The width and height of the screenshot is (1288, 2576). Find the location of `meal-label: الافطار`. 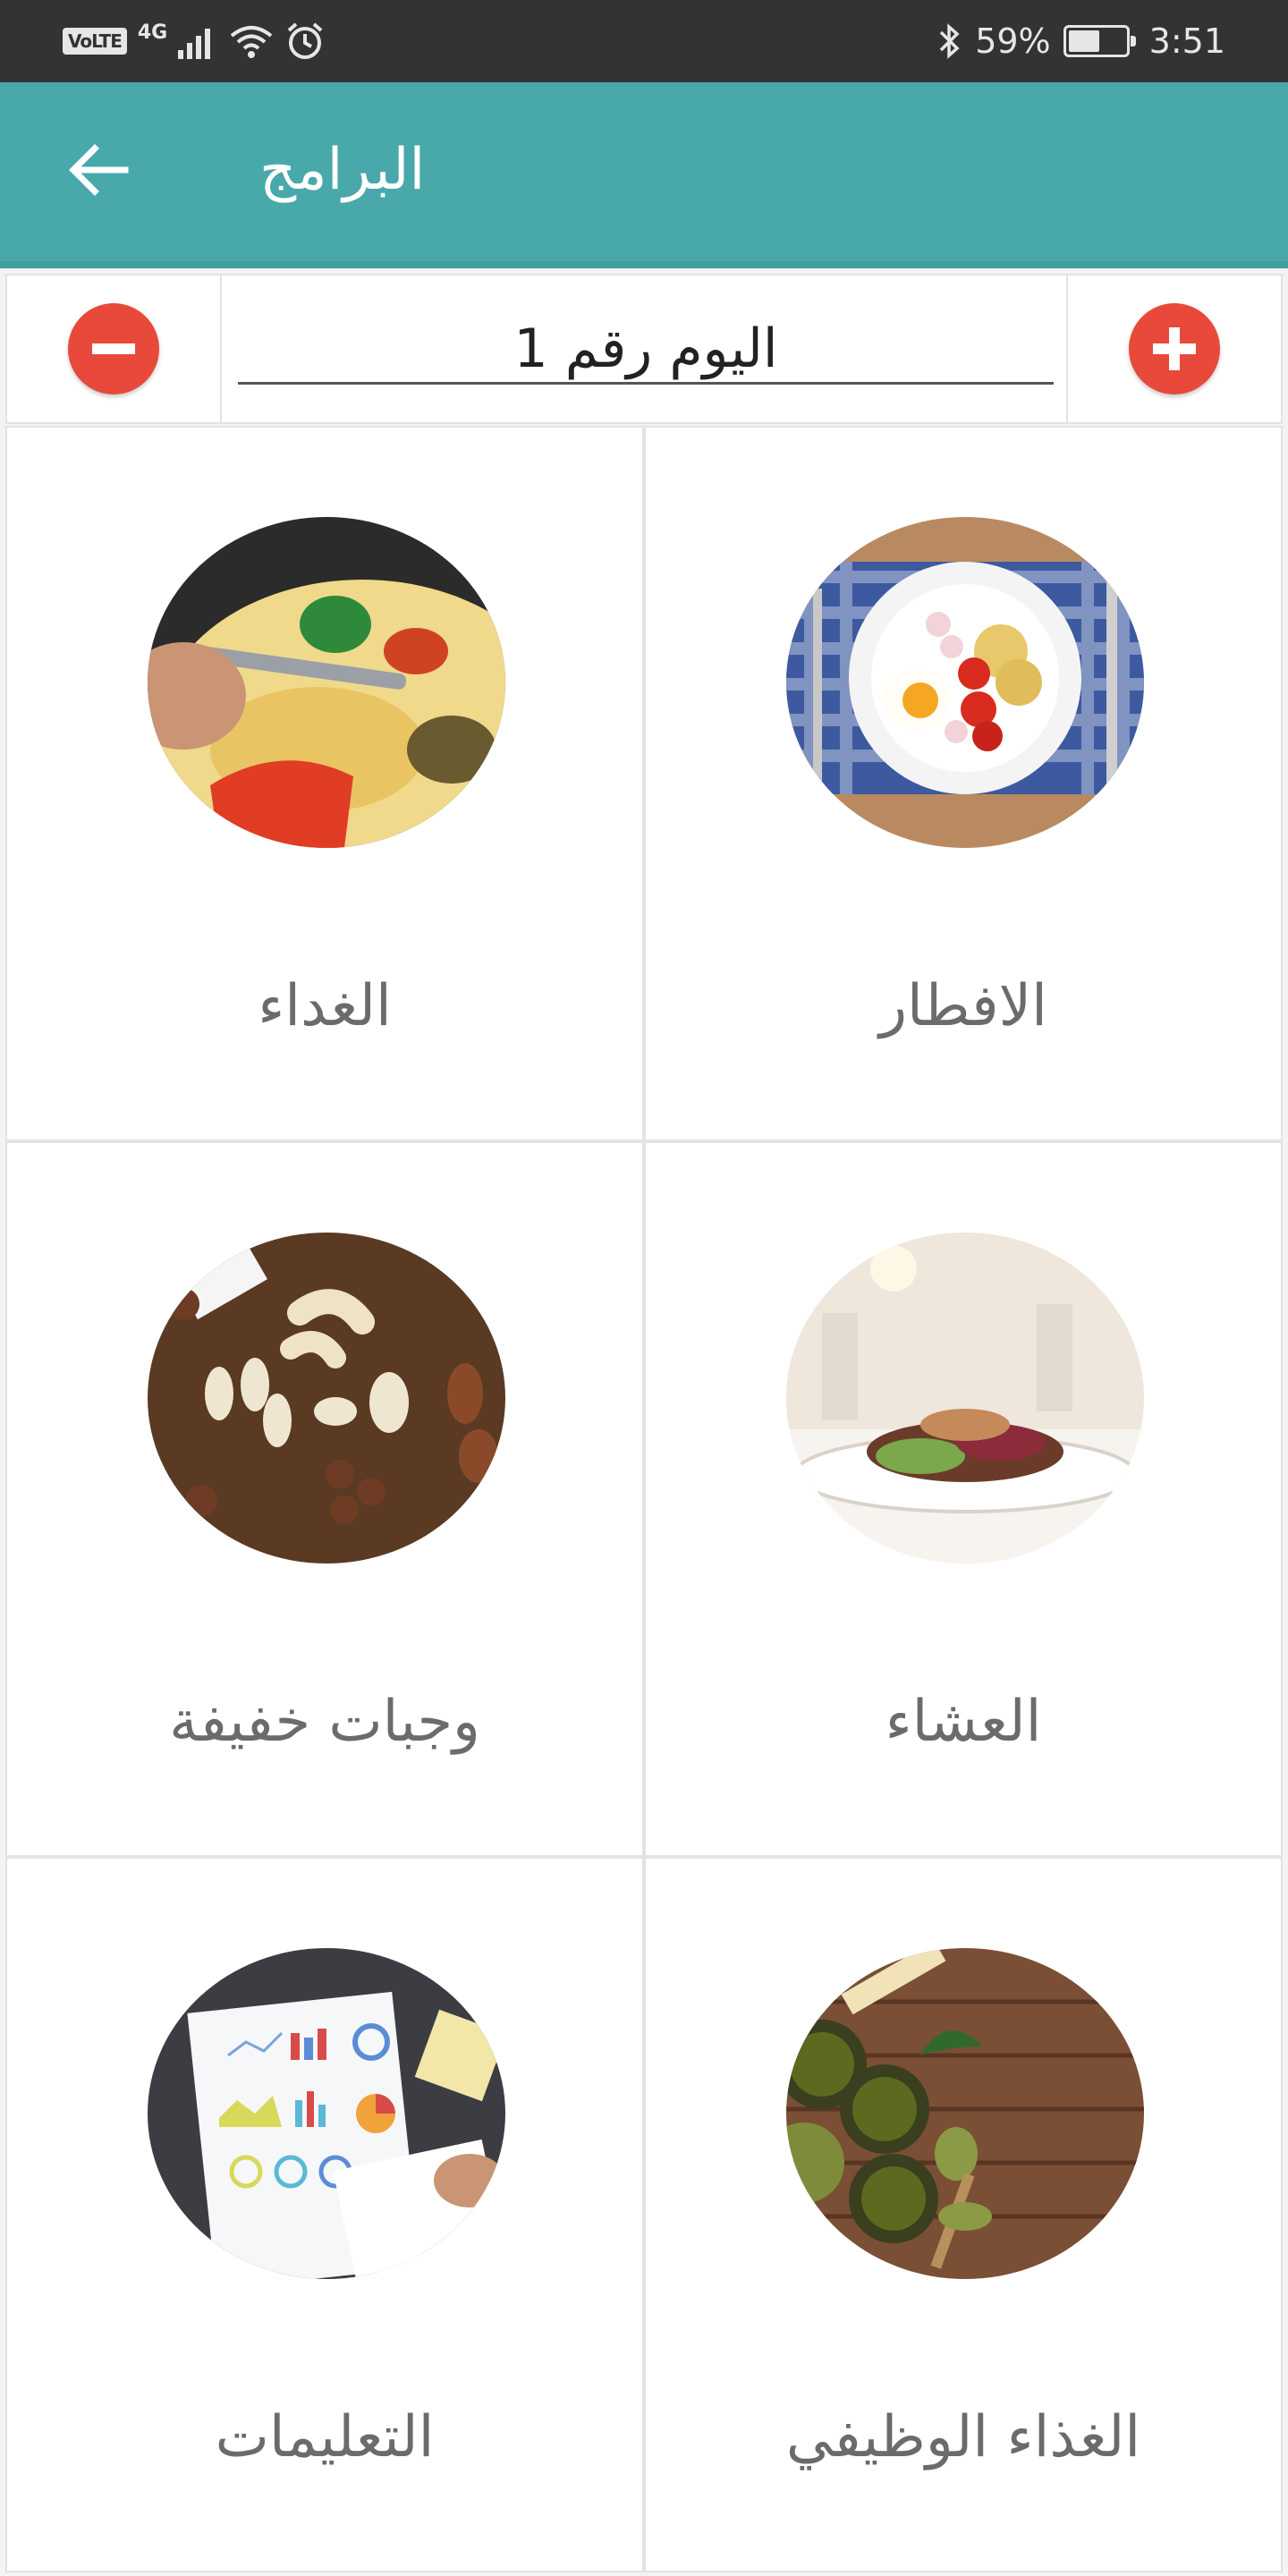

meal-label: الافطار is located at coordinates (963, 1006).